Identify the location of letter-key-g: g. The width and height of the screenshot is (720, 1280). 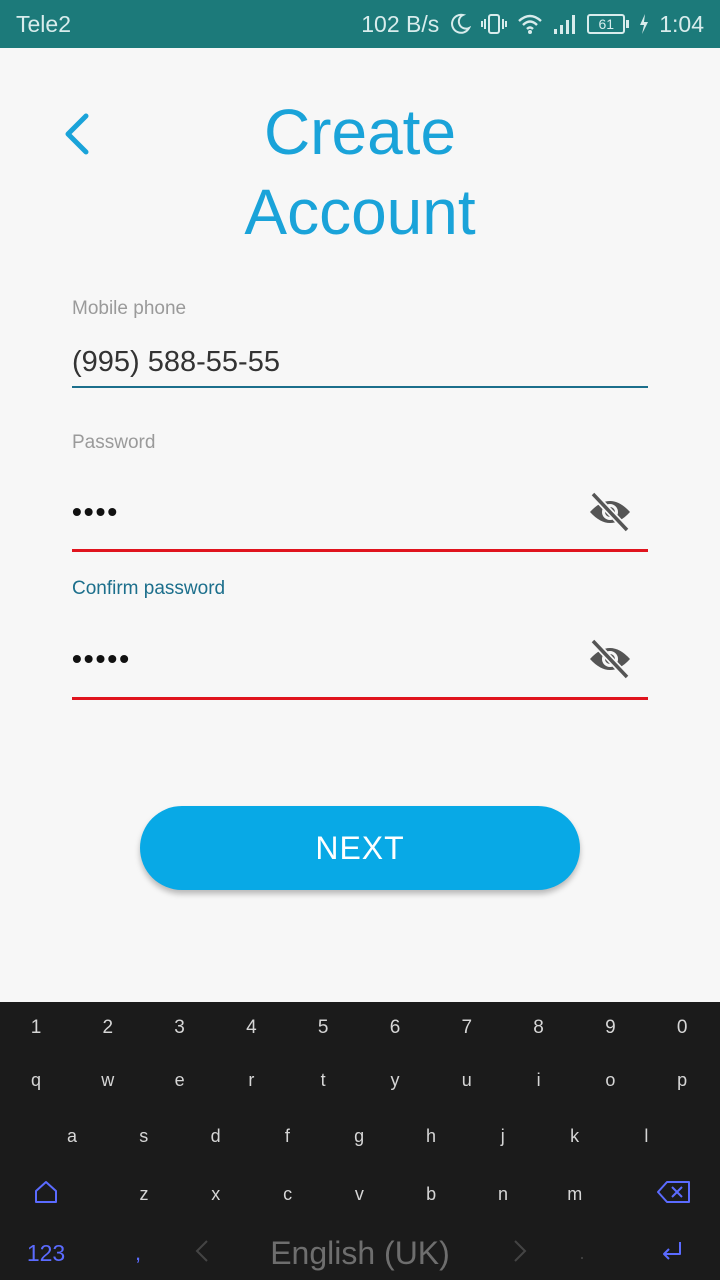
(359, 1136).